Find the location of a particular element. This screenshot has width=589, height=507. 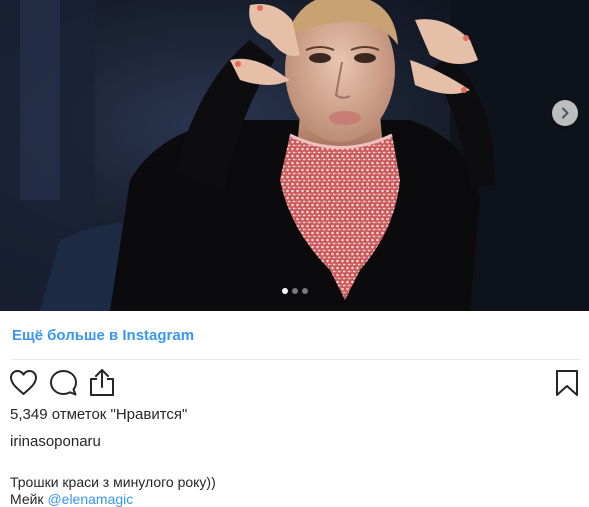

more-in-instagram-link: Ещё больше в Instagram is located at coordinates (103, 335).